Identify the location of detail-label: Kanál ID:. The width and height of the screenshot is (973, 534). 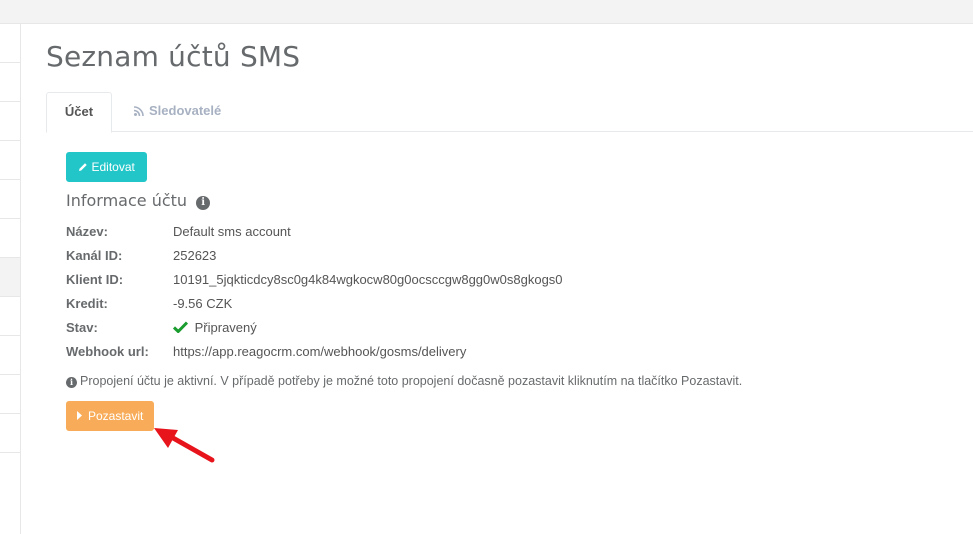
(94, 255).